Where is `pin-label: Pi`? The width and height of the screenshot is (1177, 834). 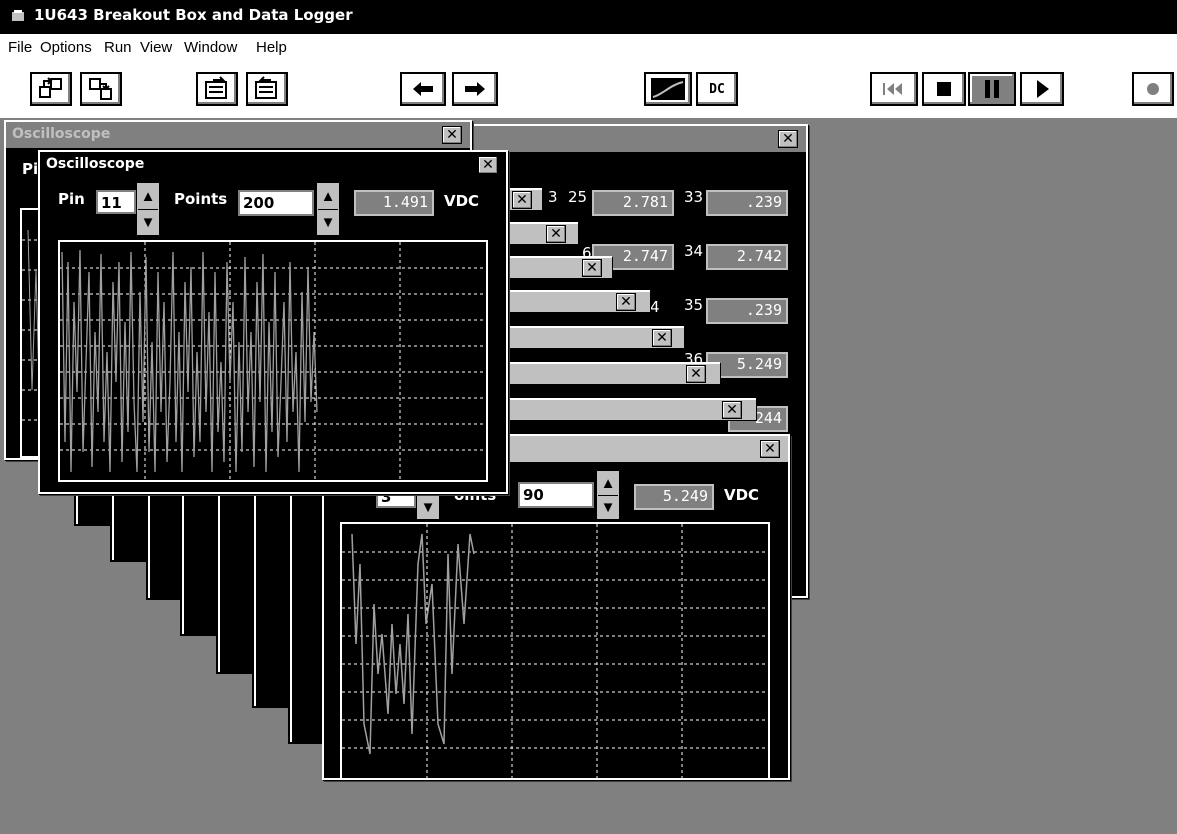 pin-label: Pi is located at coordinates (30, 169).